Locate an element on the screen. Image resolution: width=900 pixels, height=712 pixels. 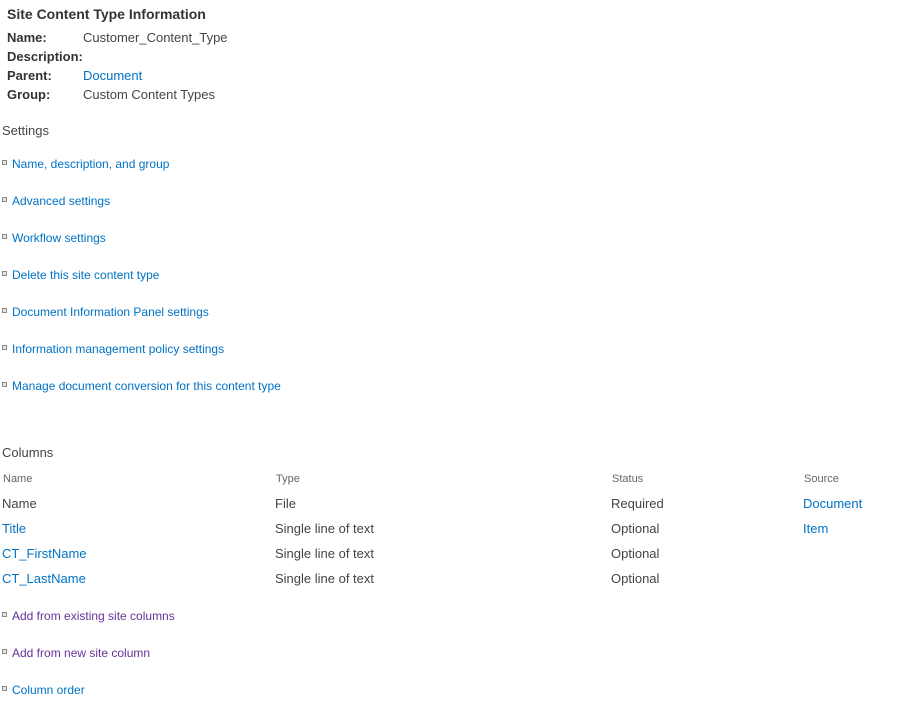
information-management-policy-link: Information management policy settings is located at coordinates (113, 349).